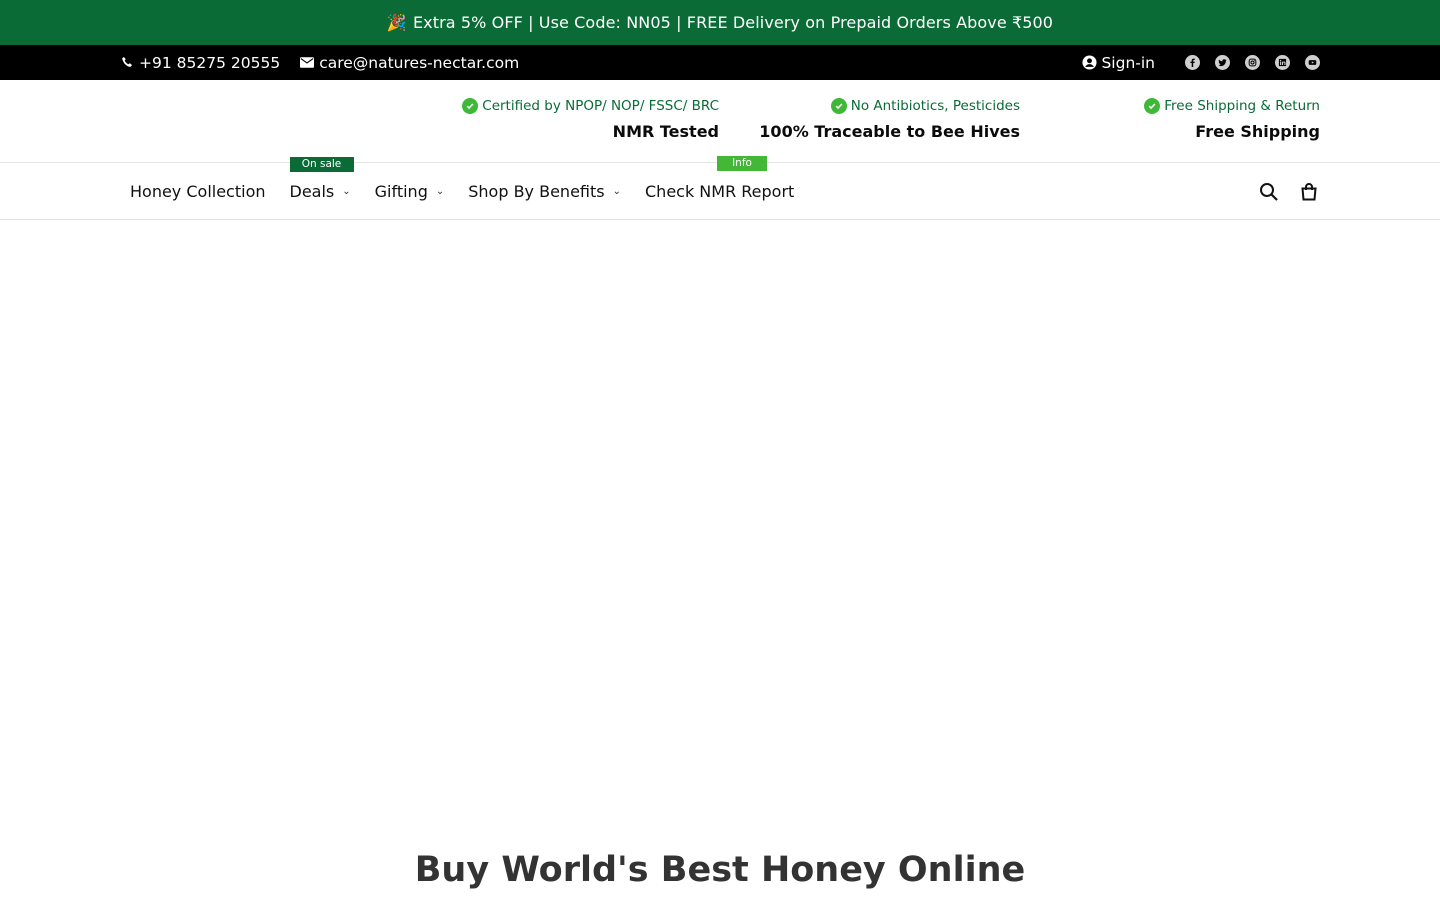 The image size is (1440, 900). Describe the element at coordinates (720, 178) in the screenshot. I see `nav-item-check-nmr-report: Info Check NMR Report` at that location.